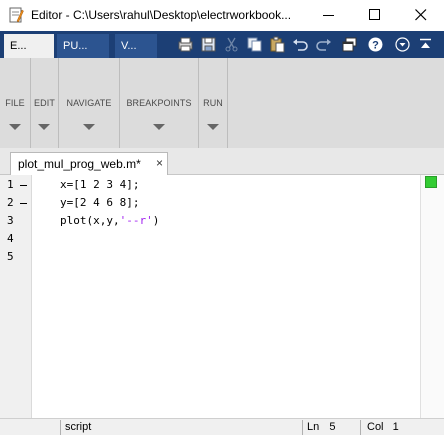 This screenshot has width=444, height=435. Describe the element at coordinates (10, 184) in the screenshot. I see `line-number: 1` at that location.